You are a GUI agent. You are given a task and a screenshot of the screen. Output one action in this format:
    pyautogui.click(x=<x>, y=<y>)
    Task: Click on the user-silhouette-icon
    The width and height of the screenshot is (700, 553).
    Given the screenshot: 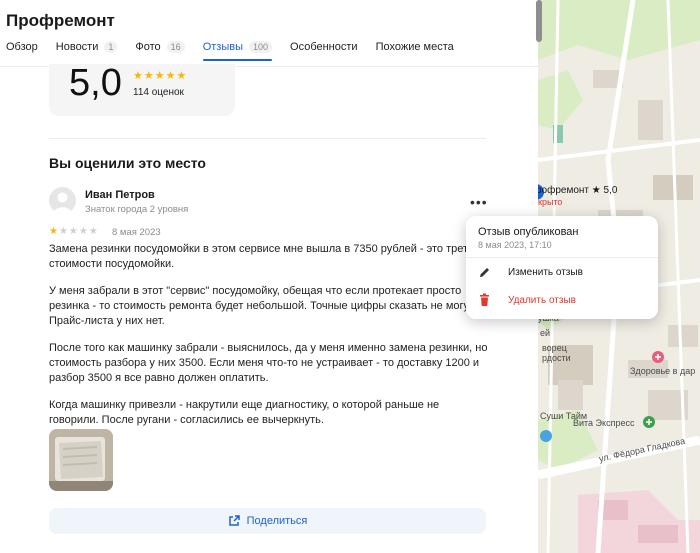 What is the action you would take?
    pyautogui.click(x=62, y=203)
    